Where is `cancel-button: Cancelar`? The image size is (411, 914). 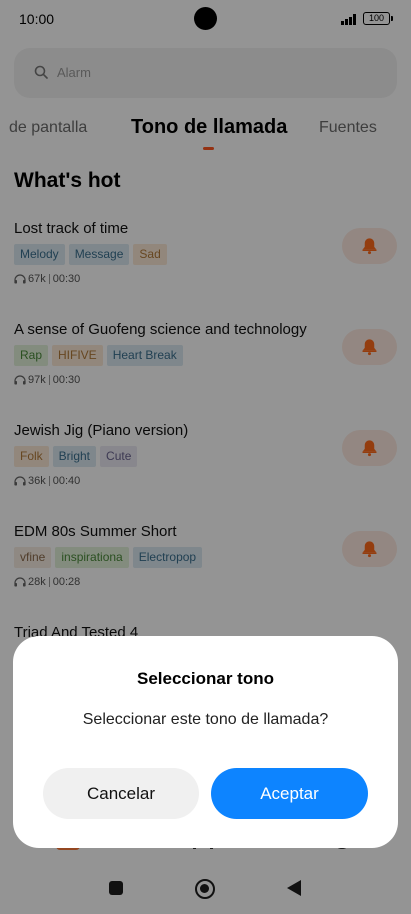 cancel-button: Cancelar is located at coordinates (121, 793).